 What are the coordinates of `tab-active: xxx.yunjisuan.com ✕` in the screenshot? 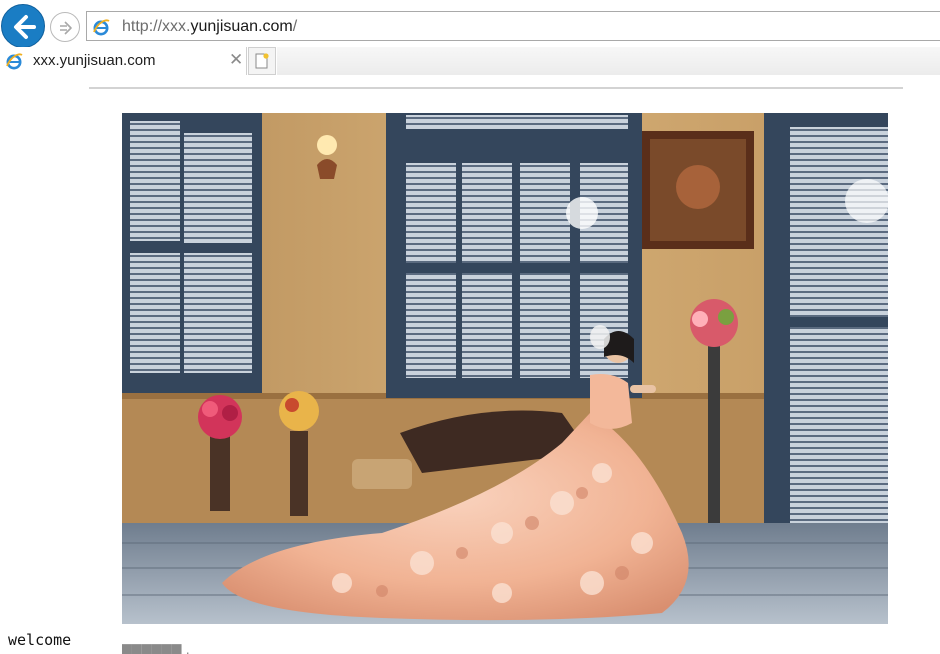 It's located at (123, 61).